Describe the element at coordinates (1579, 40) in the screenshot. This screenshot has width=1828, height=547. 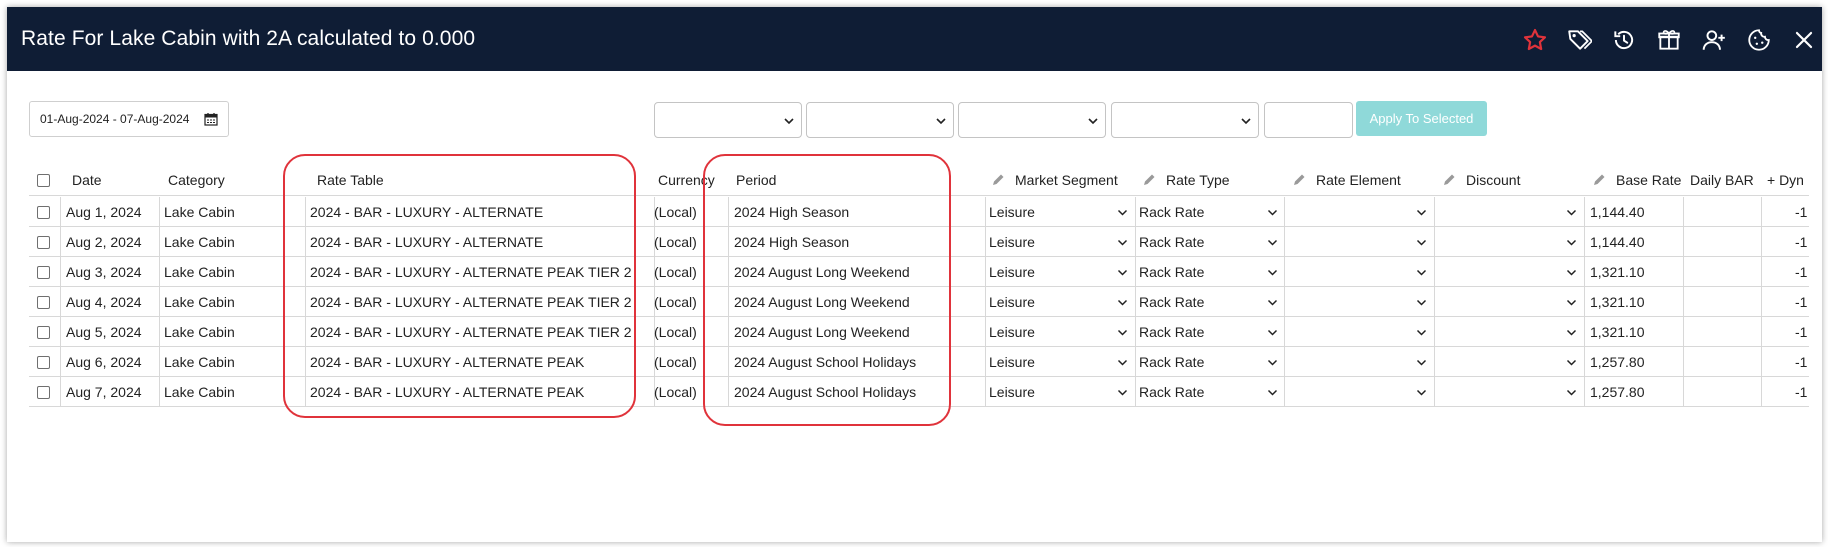
I see `tags-icon` at that location.